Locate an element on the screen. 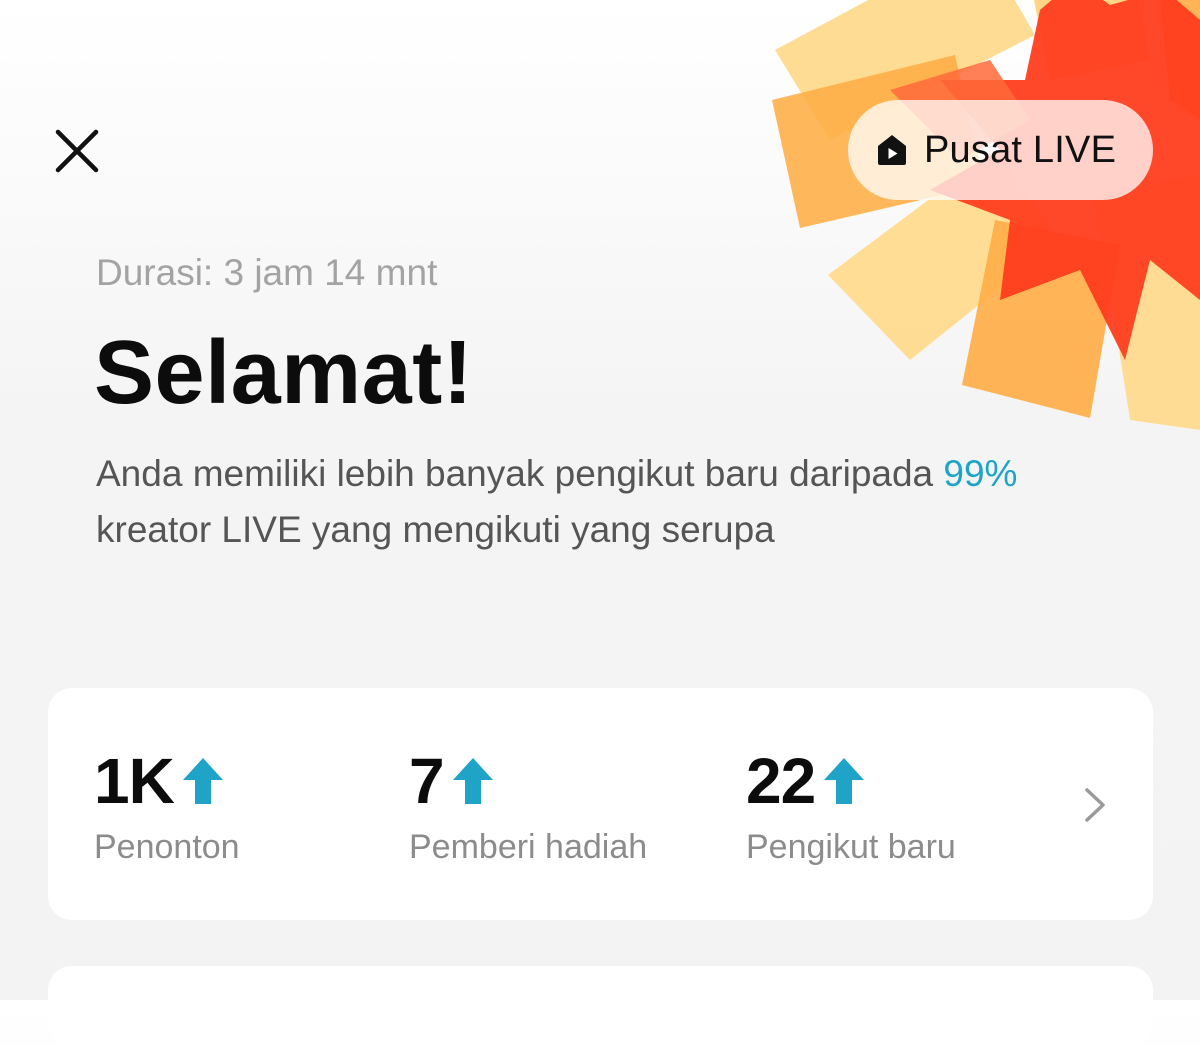  stat-label: Penonton is located at coordinates (167, 847).